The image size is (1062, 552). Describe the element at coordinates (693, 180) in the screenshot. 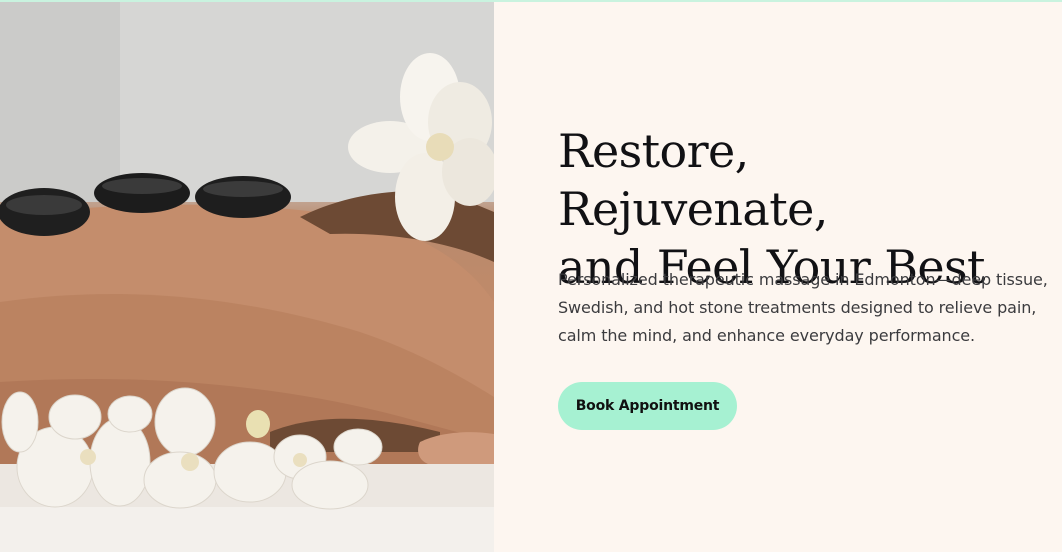

I see `hero-headline-line-1: Restore, Rejuvenate,` at that location.